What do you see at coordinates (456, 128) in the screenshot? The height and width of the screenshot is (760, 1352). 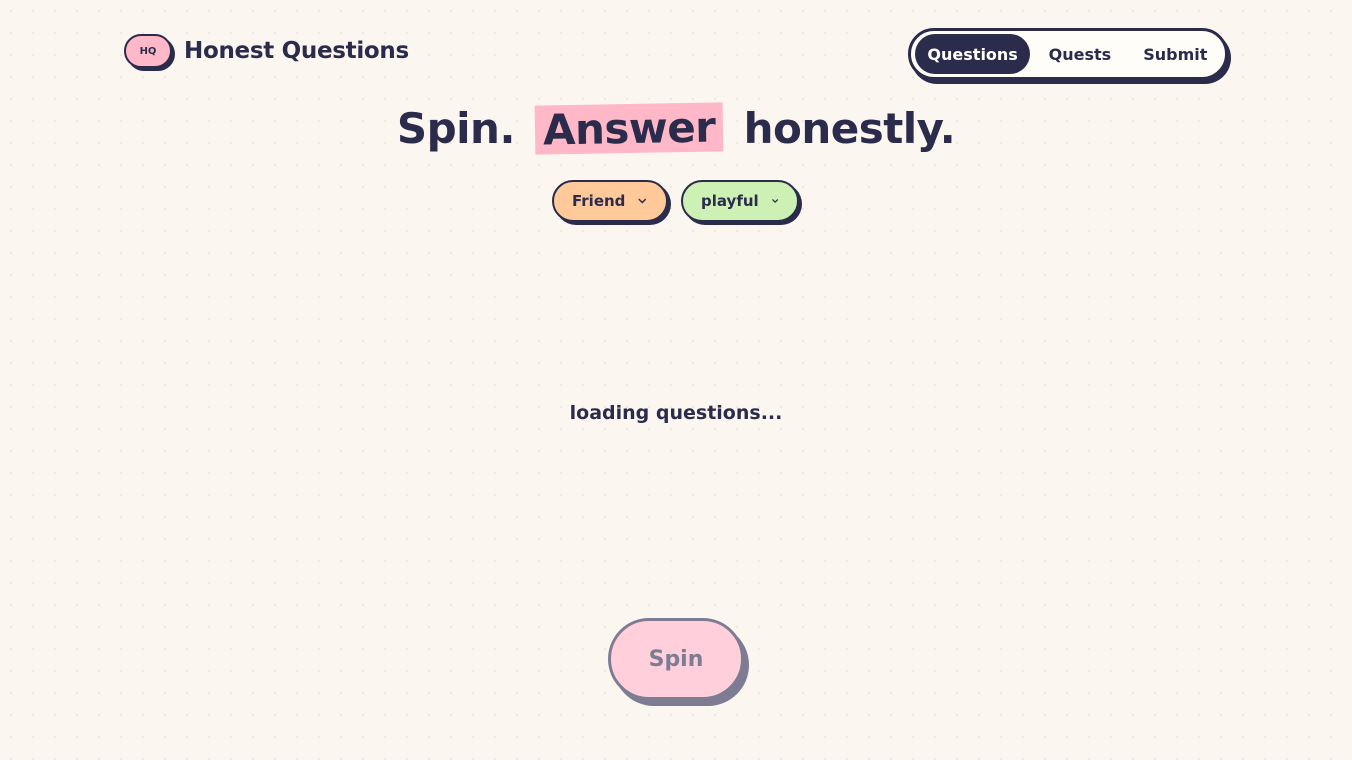 I see `hero-title-part1: Spin.` at bounding box center [456, 128].